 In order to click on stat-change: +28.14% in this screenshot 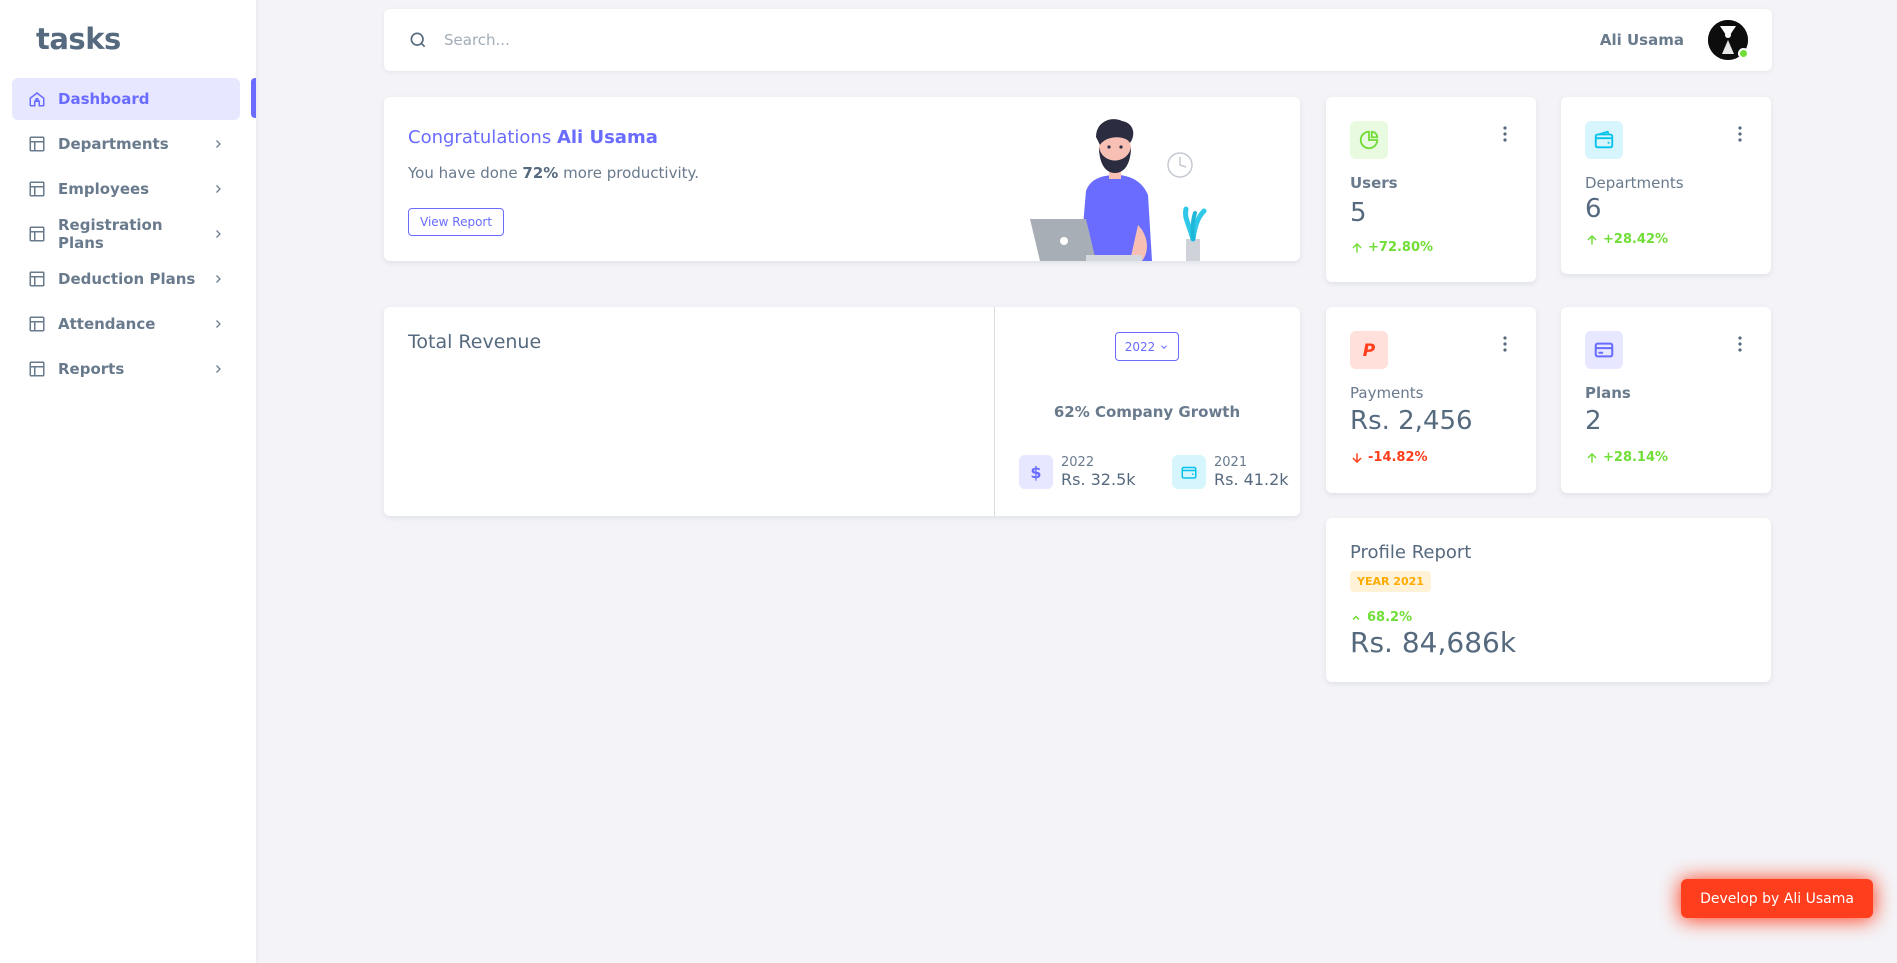, I will do `click(1626, 457)`.